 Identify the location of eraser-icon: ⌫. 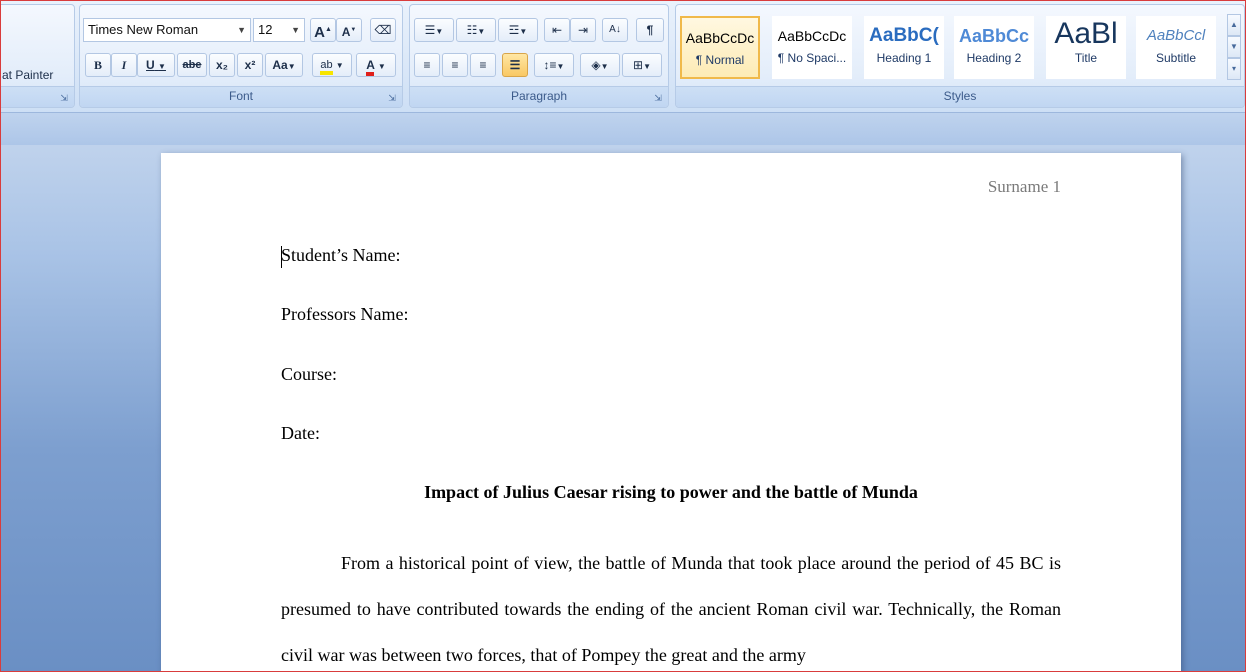
(383, 30).